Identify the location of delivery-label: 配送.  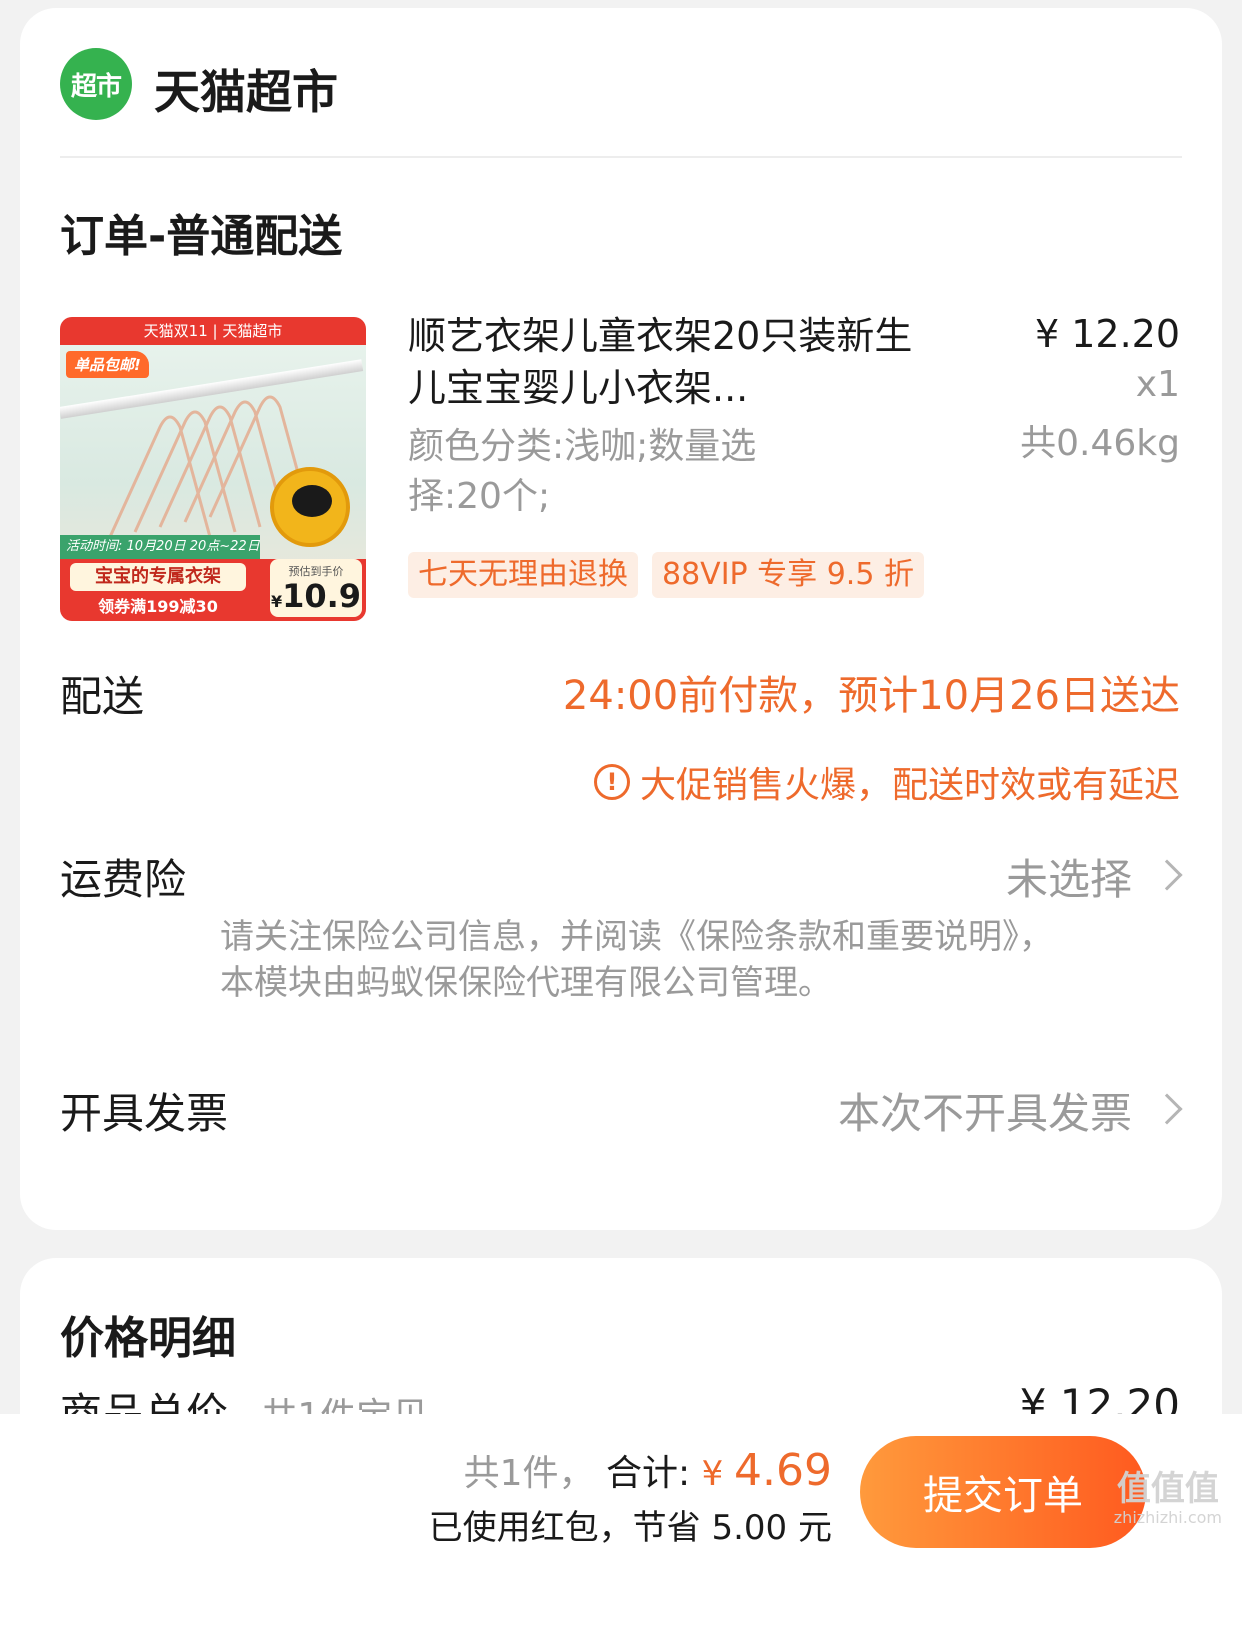
(102, 696).